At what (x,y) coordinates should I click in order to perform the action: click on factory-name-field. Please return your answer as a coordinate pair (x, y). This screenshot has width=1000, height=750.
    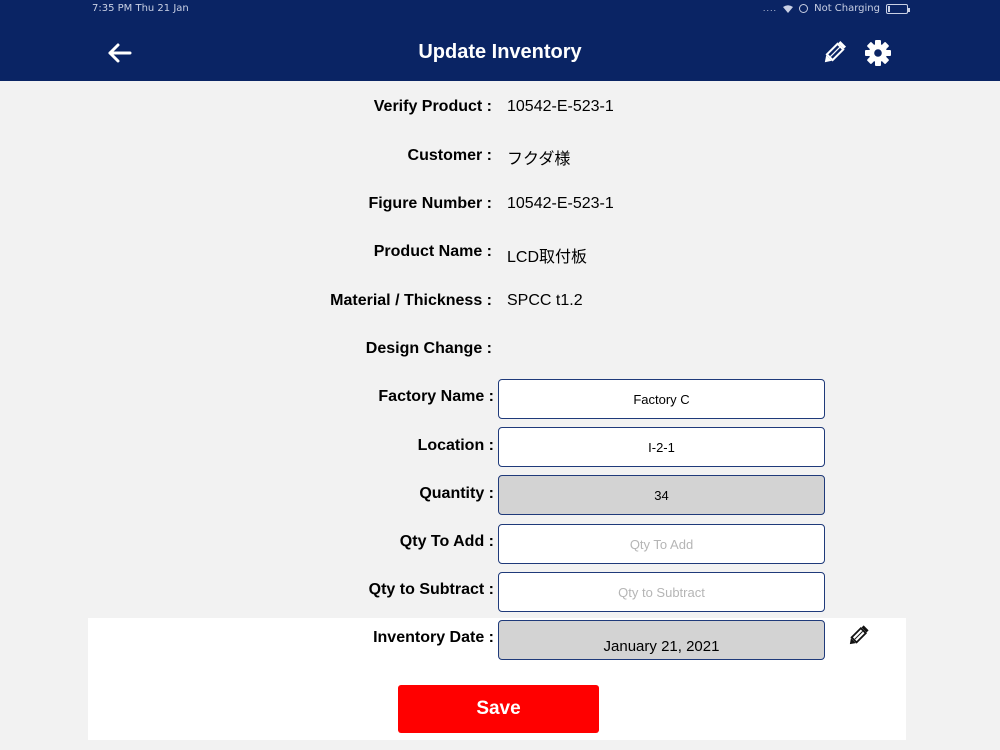
    Looking at the image, I should click on (661, 399).